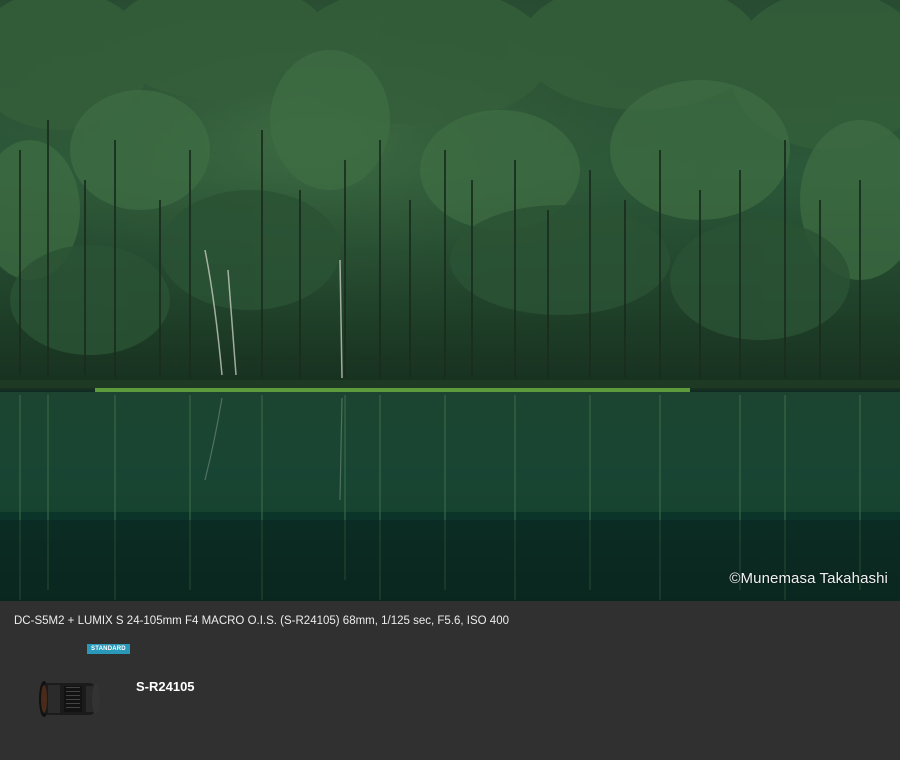 The image size is (900, 760). Describe the element at coordinates (71, 699) in the screenshot. I see `lens-icon` at that location.